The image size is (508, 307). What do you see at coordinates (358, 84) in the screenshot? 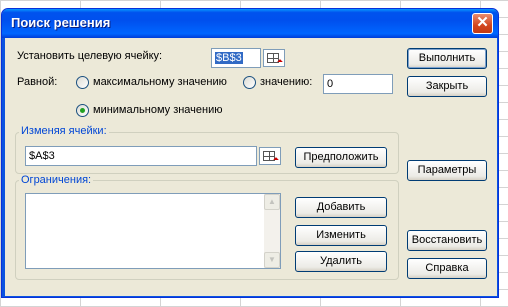
I see `value-input: 0` at bounding box center [358, 84].